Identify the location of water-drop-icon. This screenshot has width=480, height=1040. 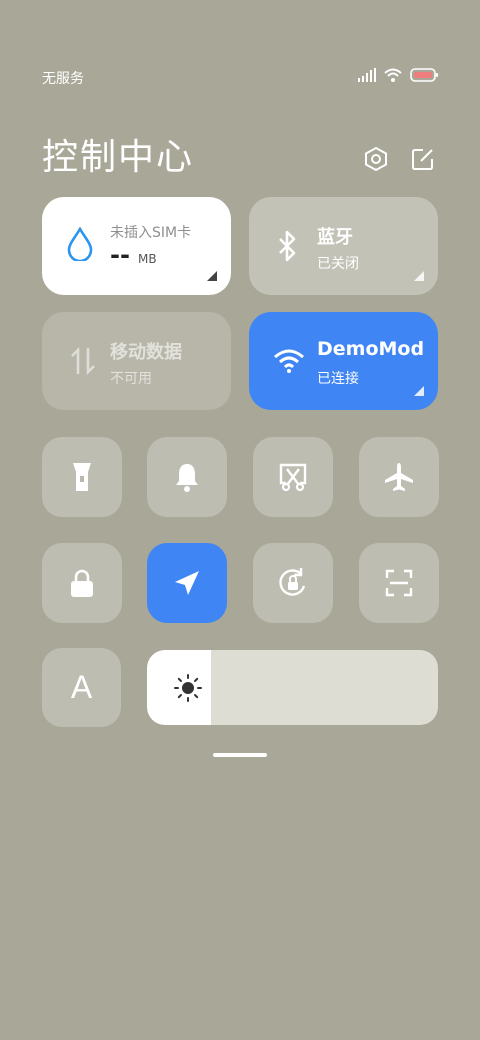
(80, 244).